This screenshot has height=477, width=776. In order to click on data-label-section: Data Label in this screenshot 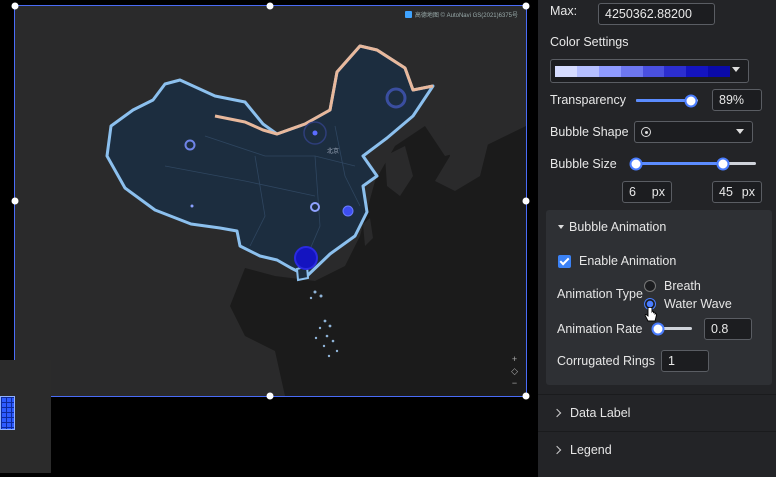, I will do `click(657, 412)`.